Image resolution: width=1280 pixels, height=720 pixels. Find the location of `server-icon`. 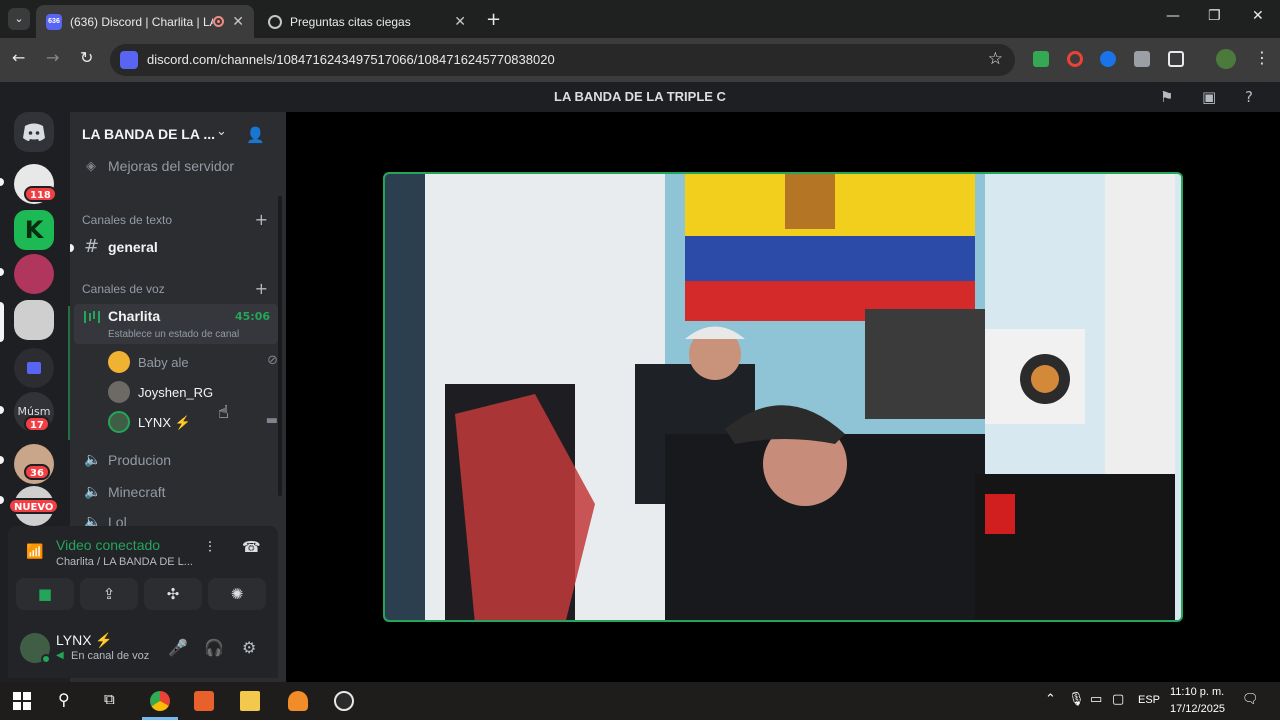

server-icon is located at coordinates (34, 274).